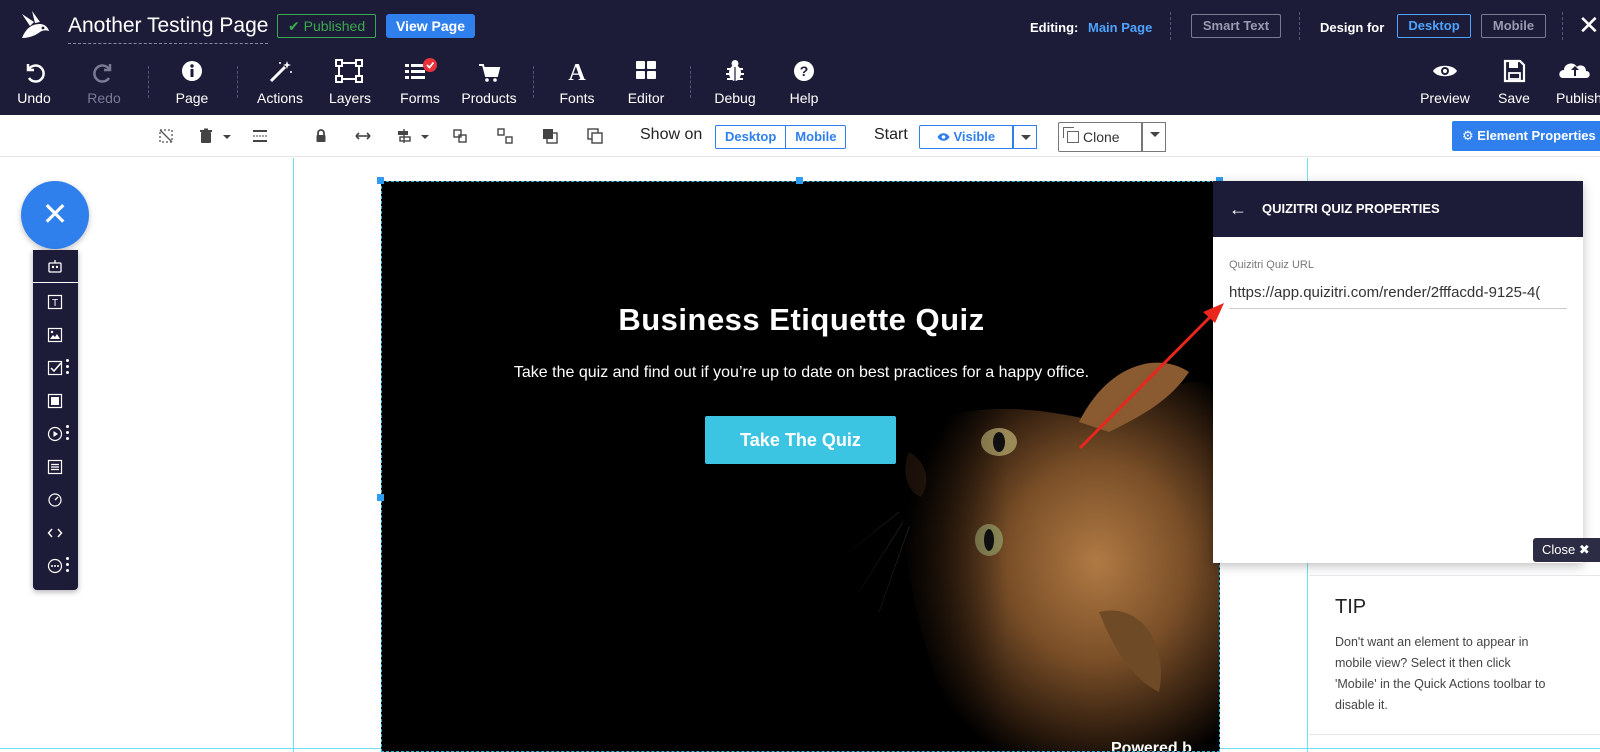 Image resolution: width=1600 pixels, height=752 pixels. I want to click on add-video-button, so click(55, 434).